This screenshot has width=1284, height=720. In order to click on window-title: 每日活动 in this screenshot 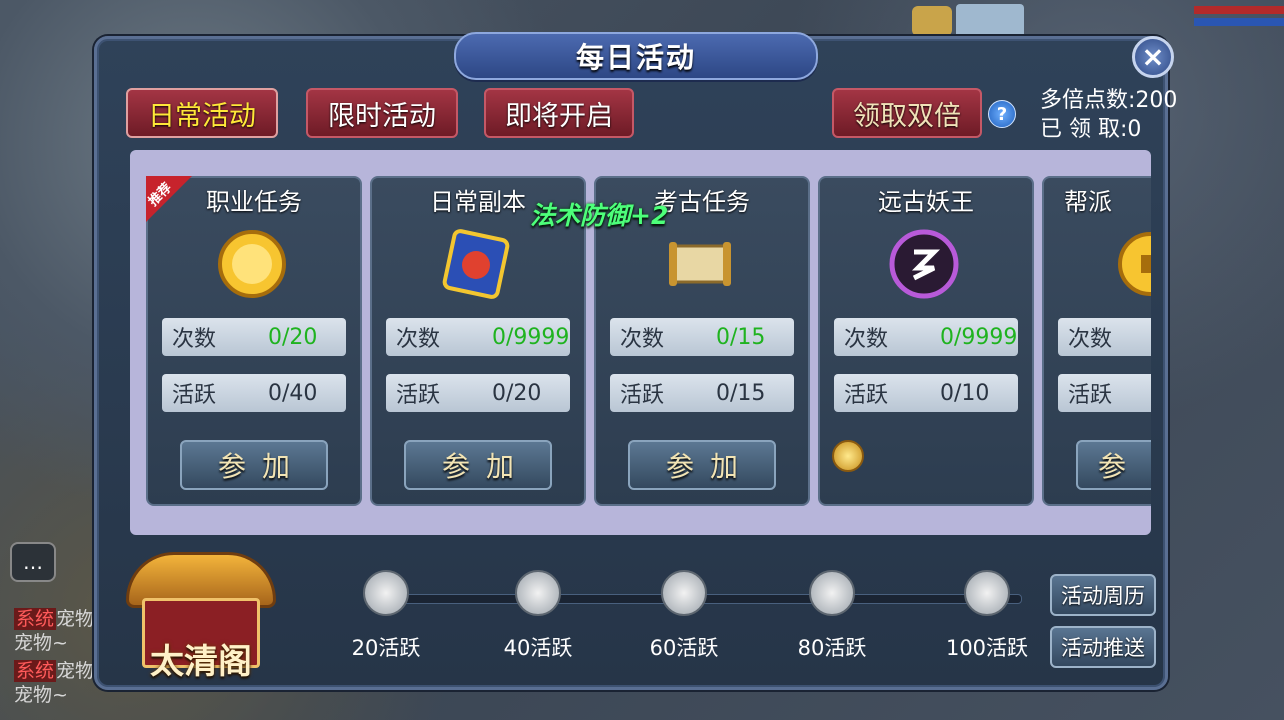, I will do `click(635, 57)`.